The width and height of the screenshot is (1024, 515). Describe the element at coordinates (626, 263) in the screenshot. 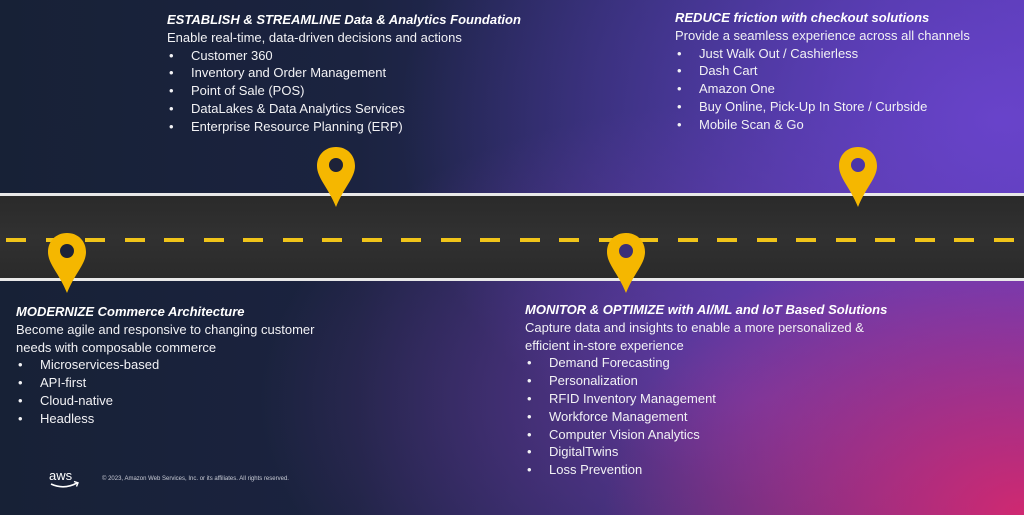

I see `map-pin-icon-monitor` at that location.